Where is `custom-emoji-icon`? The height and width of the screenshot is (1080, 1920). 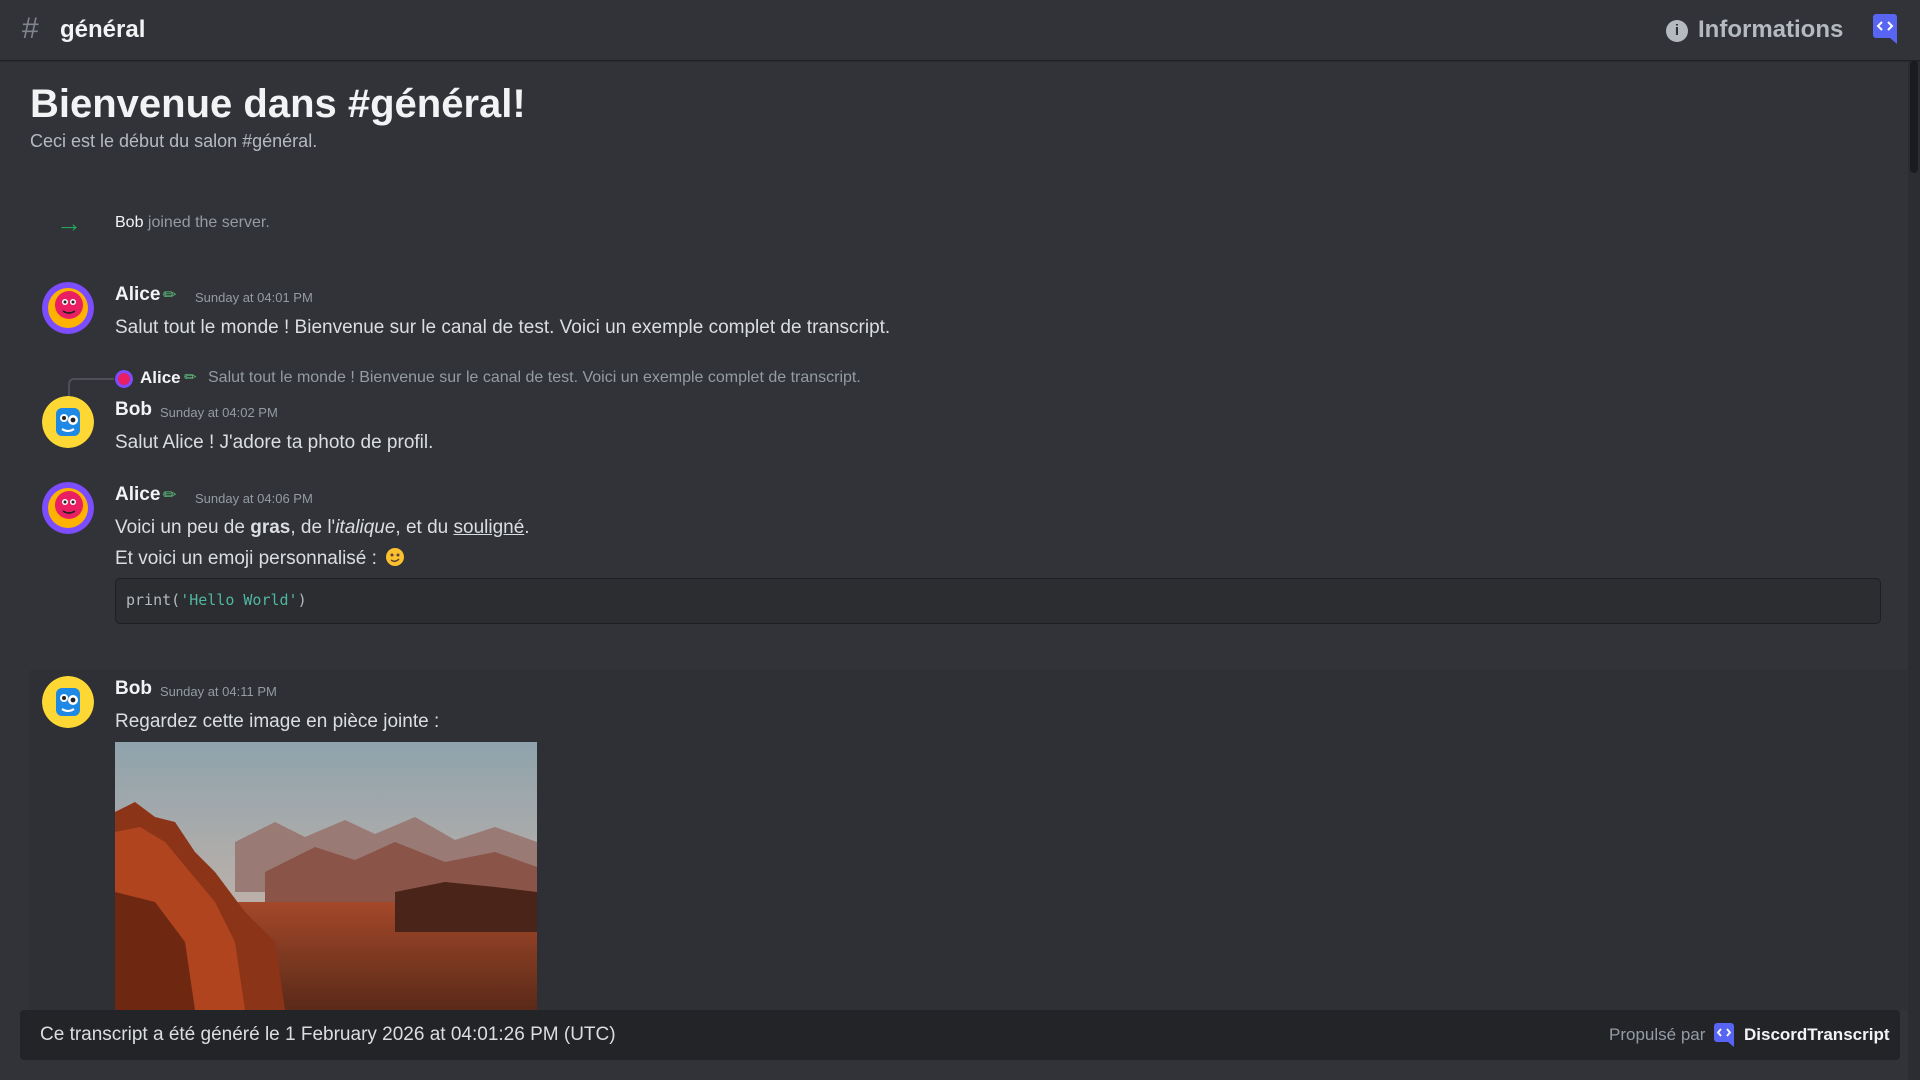
custom-emoji-icon is located at coordinates (395, 557).